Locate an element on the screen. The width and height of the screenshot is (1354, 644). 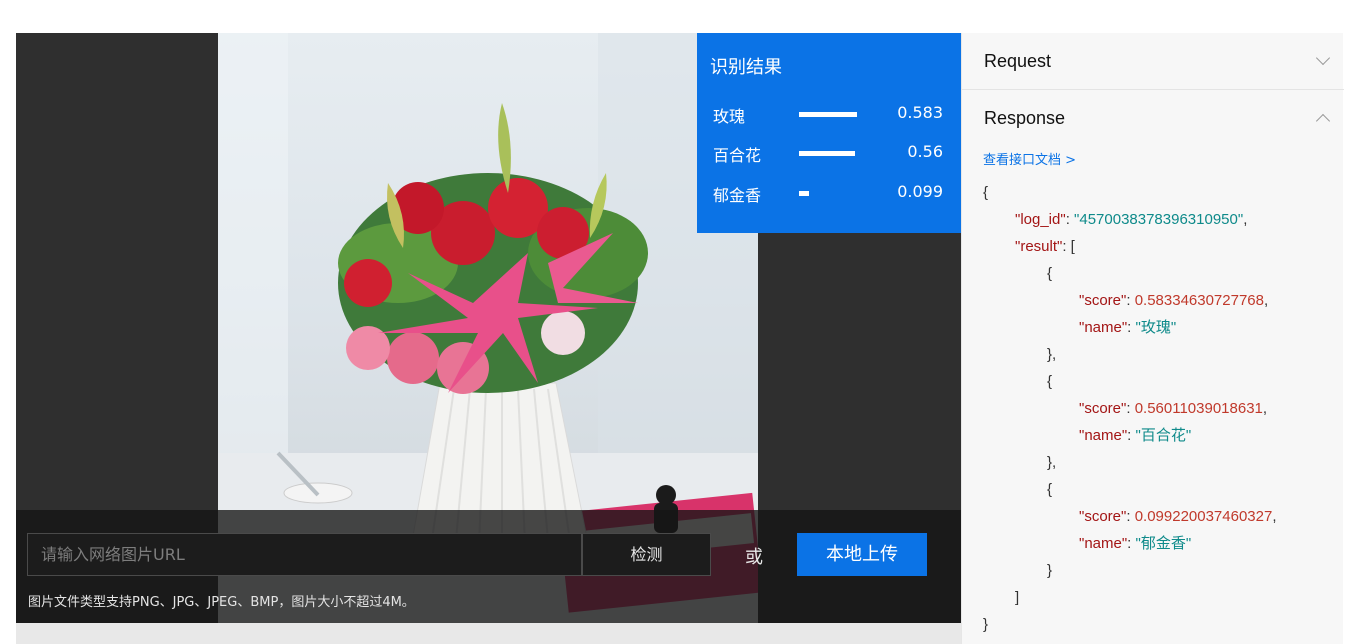
json-line: "result": [ is located at coordinates (1045, 246).